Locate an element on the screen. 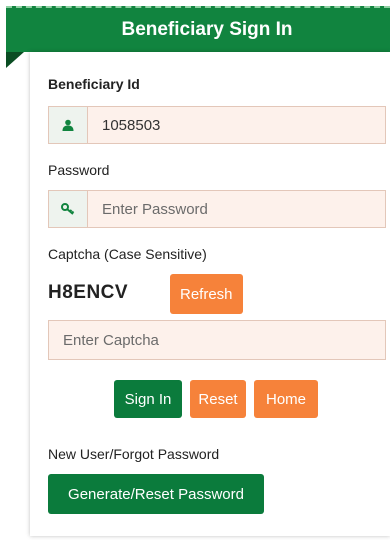  beneficiary-id-group is located at coordinates (217, 125).